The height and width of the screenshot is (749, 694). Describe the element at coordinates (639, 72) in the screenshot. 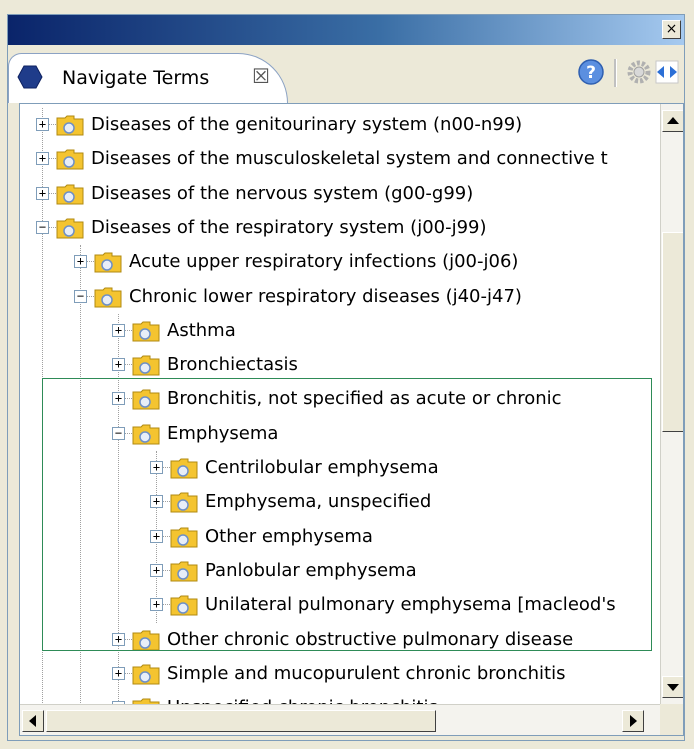

I see `gear-icon` at that location.